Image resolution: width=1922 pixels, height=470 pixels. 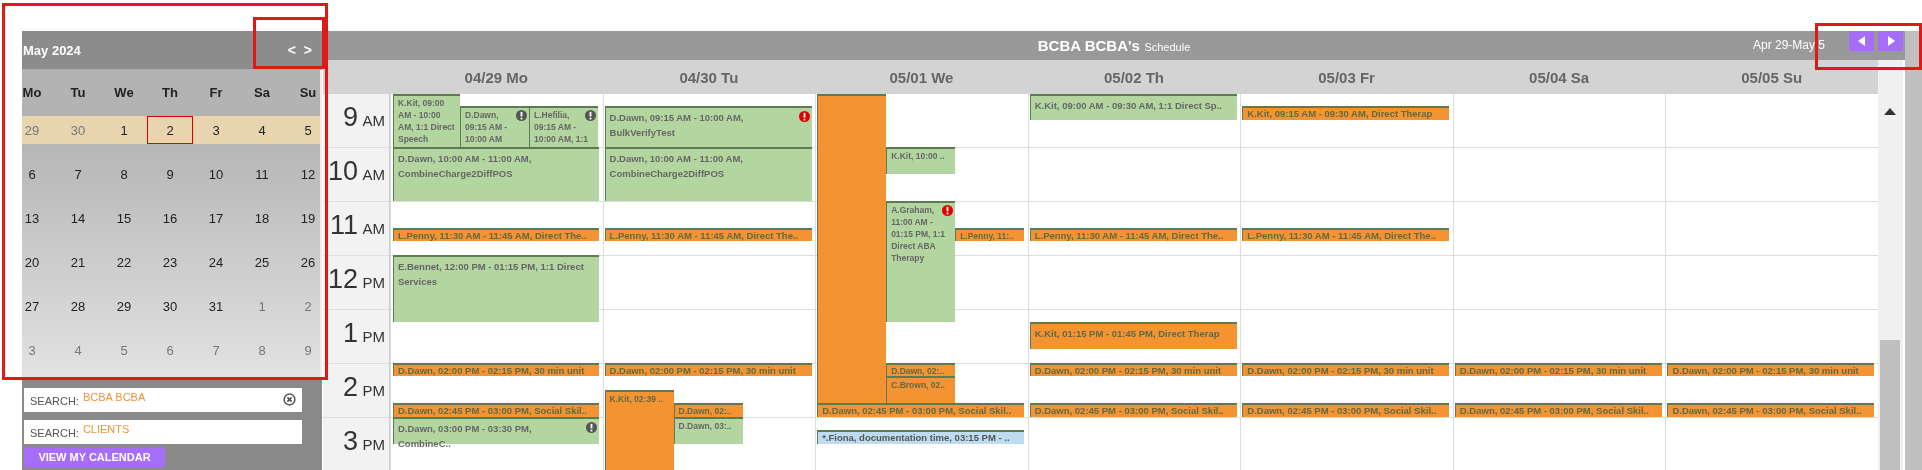 What do you see at coordinates (492, 410) in the screenshot?
I see `appointment-text: D.Dawn, 02:45 PM - 03:00 PM, Social Skil..` at bounding box center [492, 410].